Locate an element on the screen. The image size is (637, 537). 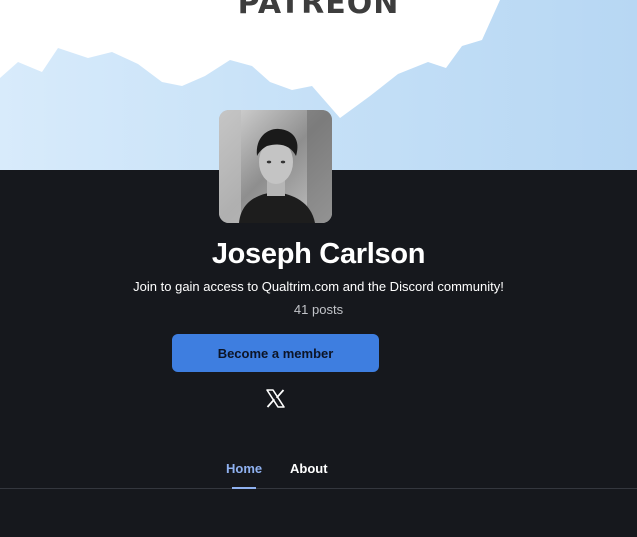
x-twitter-icon is located at coordinates (275, 398).